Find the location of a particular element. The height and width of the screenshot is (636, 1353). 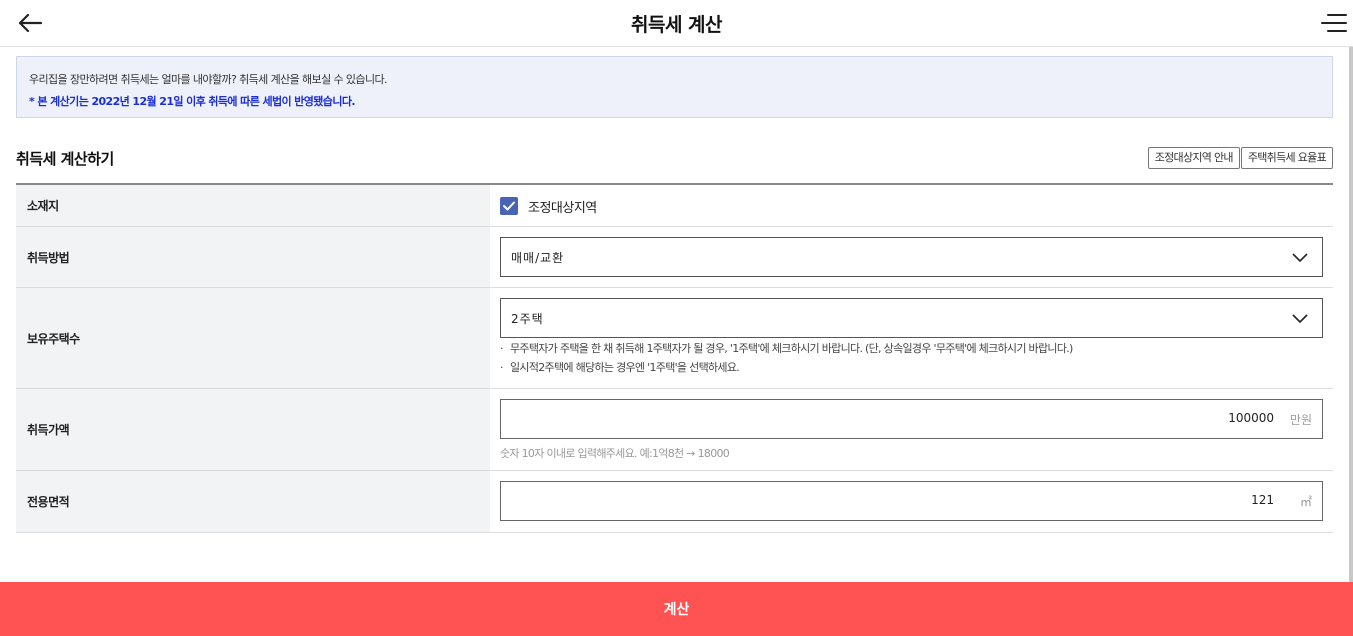

area-field: 121 ㎡ is located at coordinates (911, 501).